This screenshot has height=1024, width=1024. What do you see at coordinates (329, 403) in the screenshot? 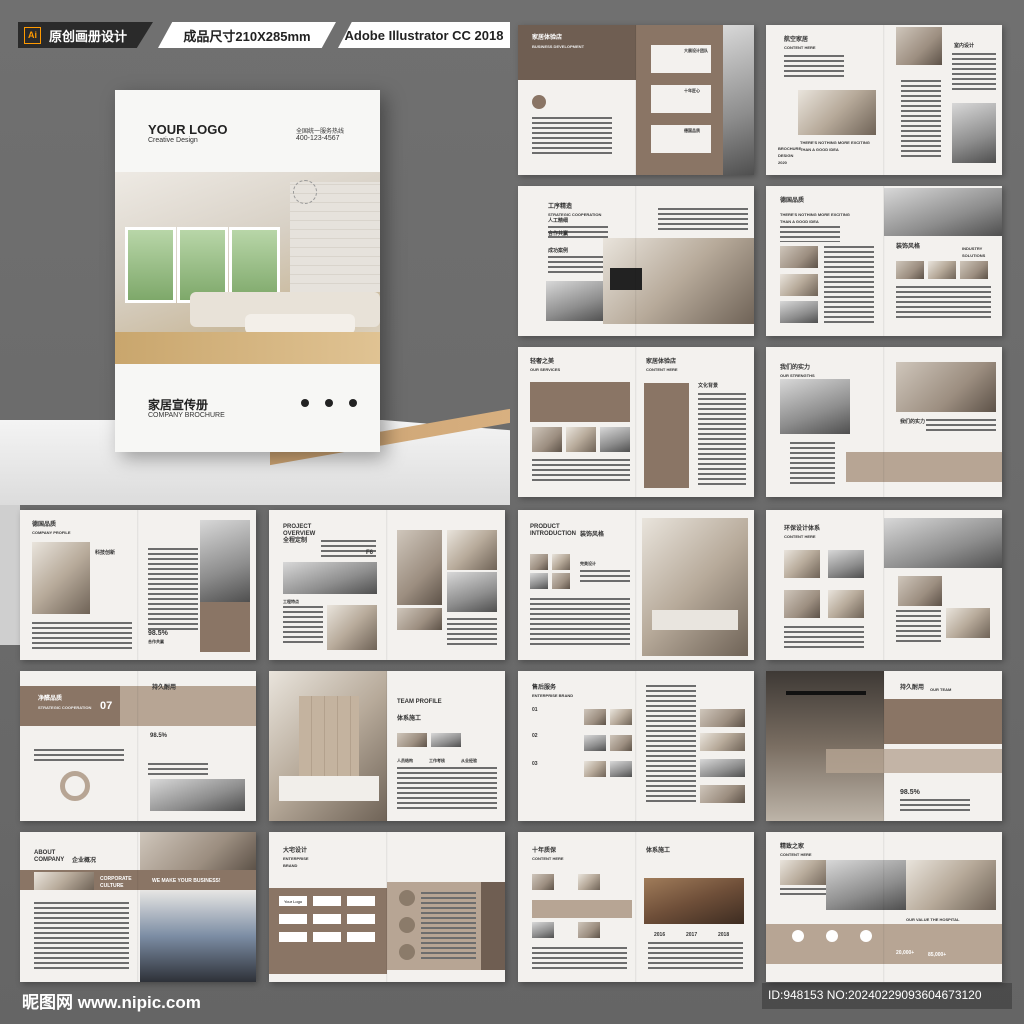
I see `mail-icon` at bounding box center [329, 403].